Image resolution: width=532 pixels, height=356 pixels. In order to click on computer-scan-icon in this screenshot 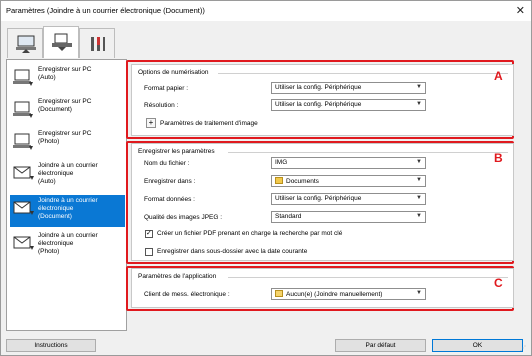, I will do `click(26, 44)`.